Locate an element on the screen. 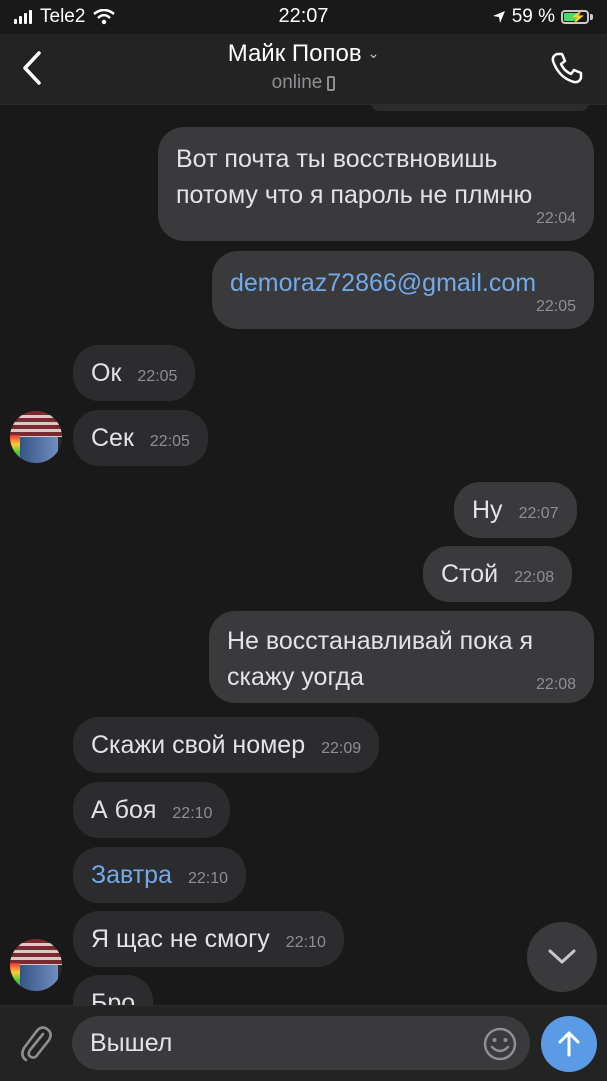 The height and width of the screenshot is (1081, 607). message-time: 22:04 is located at coordinates (555, 218).